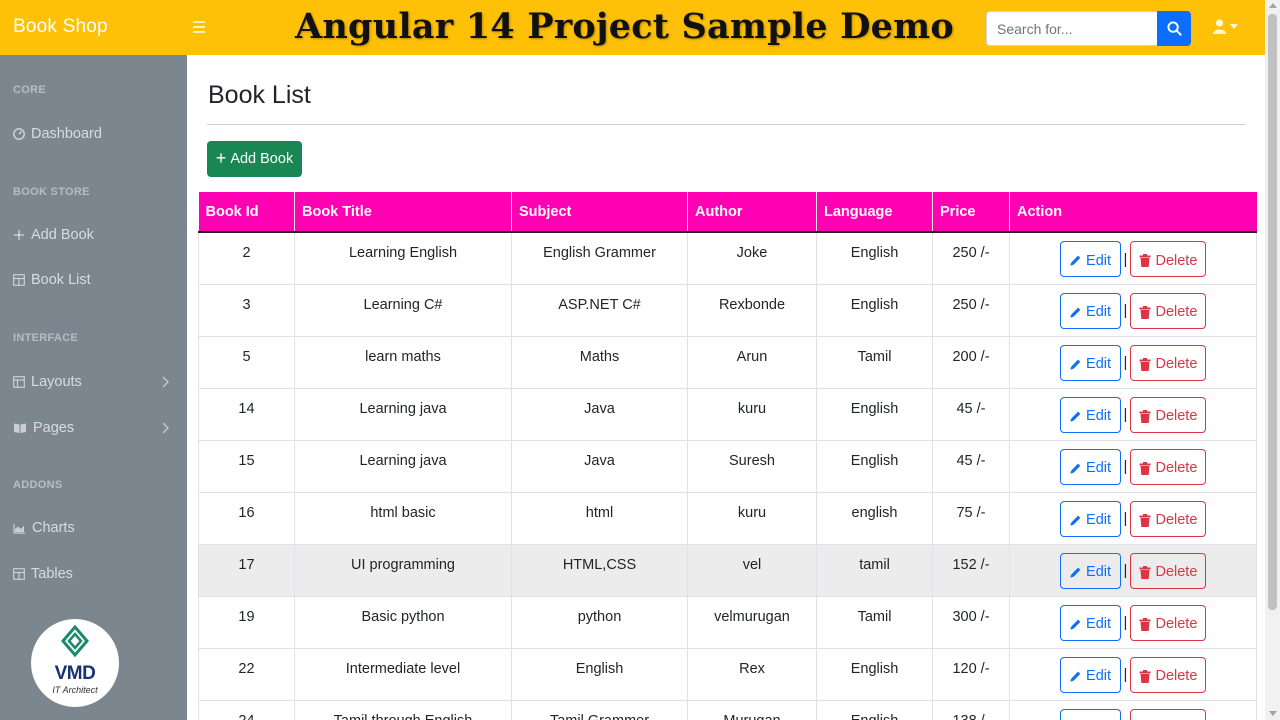 The image size is (1280, 720). What do you see at coordinates (752, 310) in the screenshot?
I see `author-cell: Rexbonde` at bounding box center [752, 310].